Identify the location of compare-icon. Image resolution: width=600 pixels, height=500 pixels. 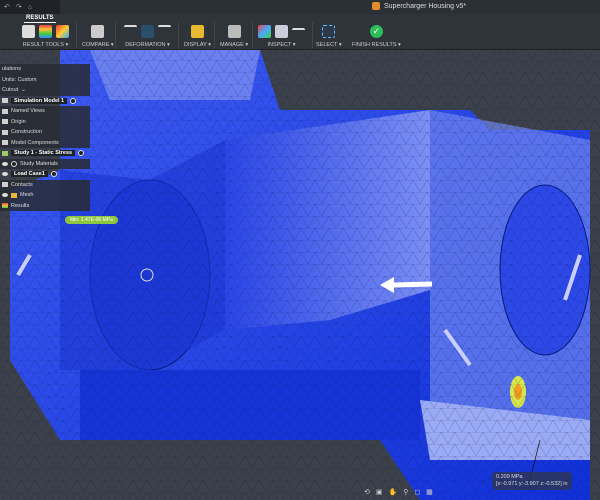
(98, 31).